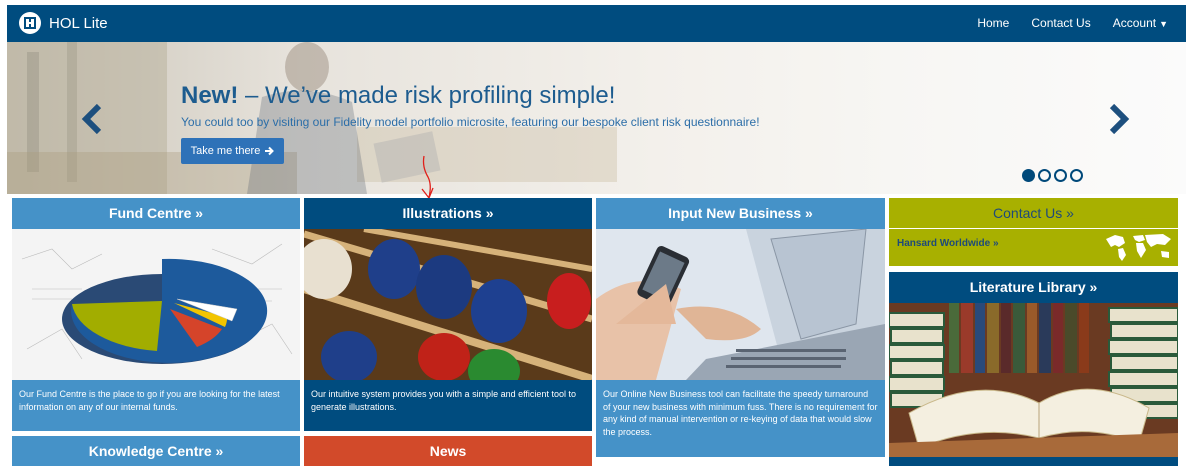 The height and width of the screenshot is (466, 1187). Describe the element at coordinates (1033, 213) in the screenshot. I see `contact-us-title: Contact Us »` at that location.